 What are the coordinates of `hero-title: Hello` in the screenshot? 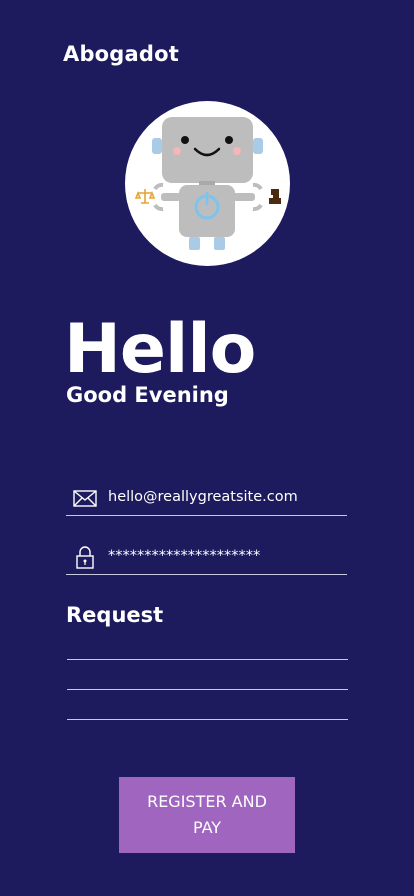 It's located at (160, 349).